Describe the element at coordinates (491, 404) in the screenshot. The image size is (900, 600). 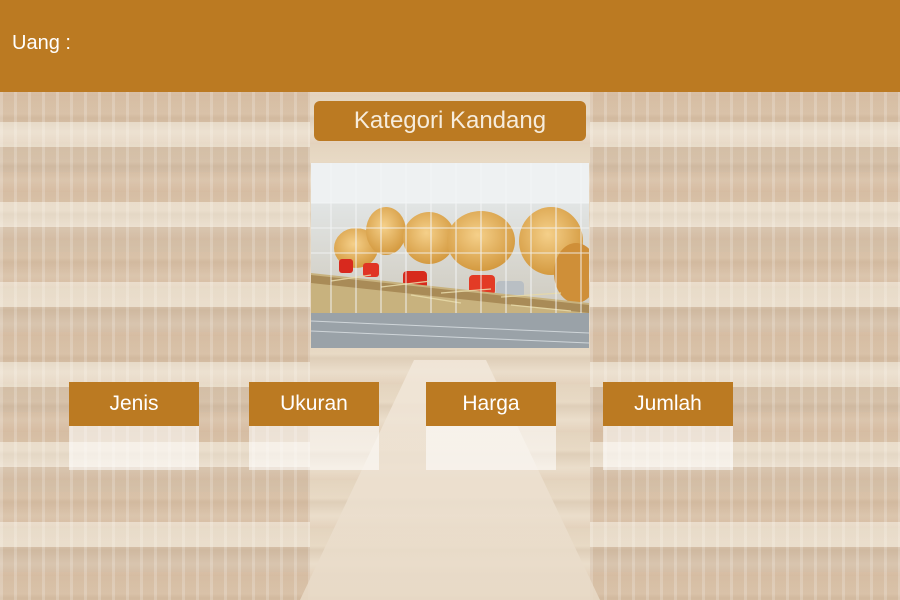
I see `harga-header: Harga` at that location.